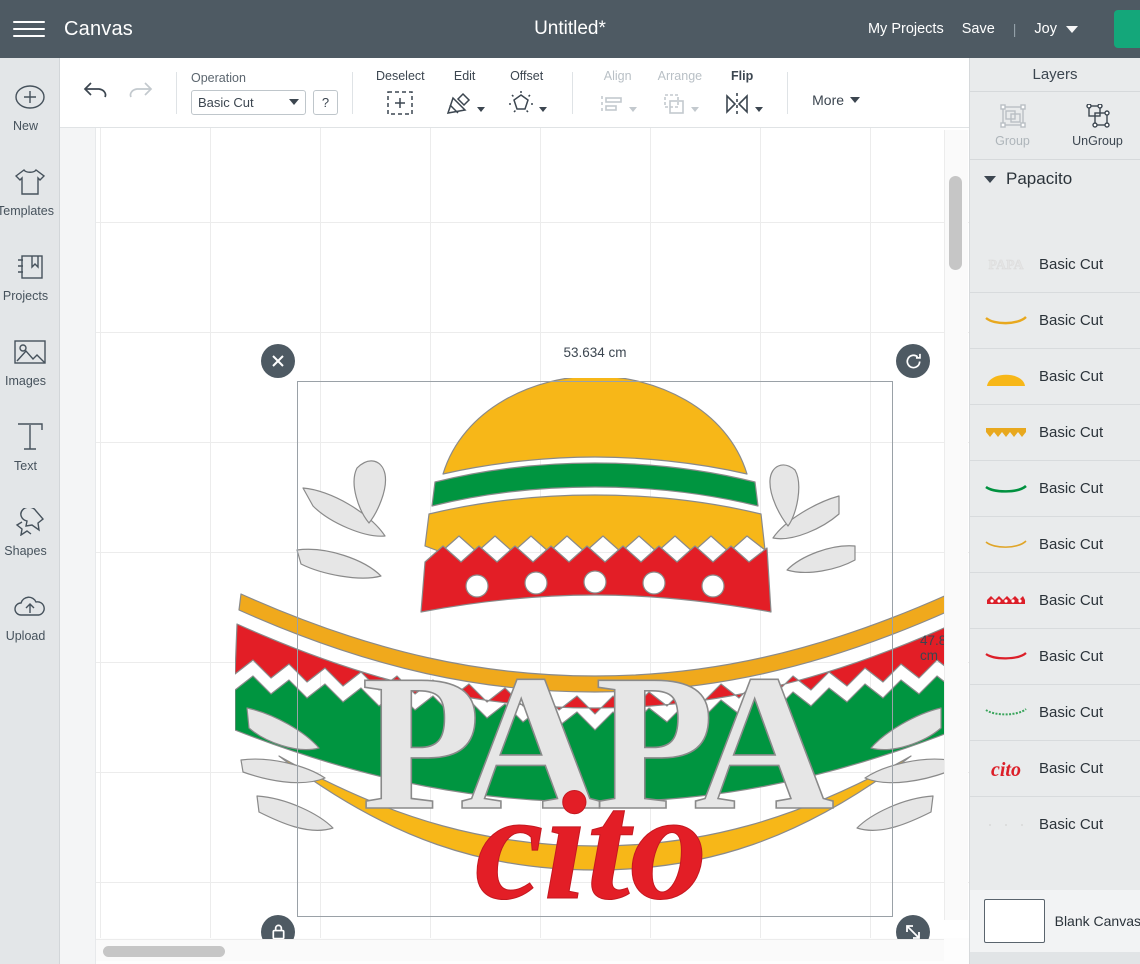  Describe the element at coordinates (680, 75) in the screenshot. I see `arrange-label: Arrange` at that location.